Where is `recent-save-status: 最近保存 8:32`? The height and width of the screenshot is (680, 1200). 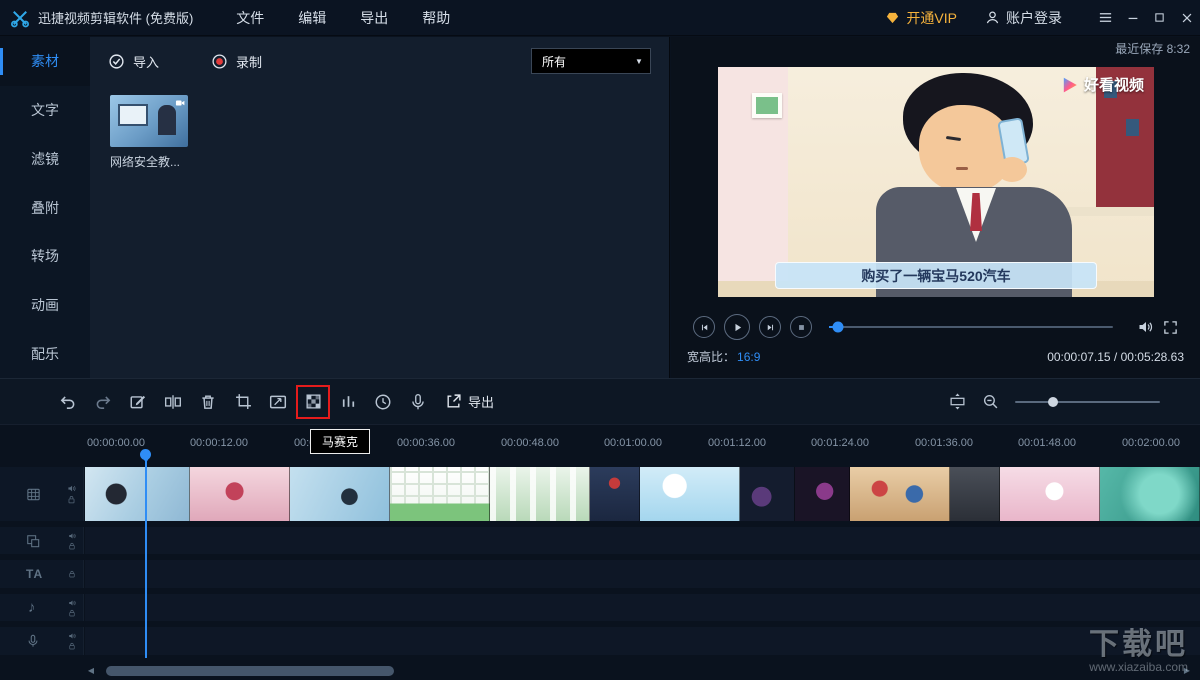 recent-save-status: 最近保存 8:32 is located at coordinates (1152, 49).